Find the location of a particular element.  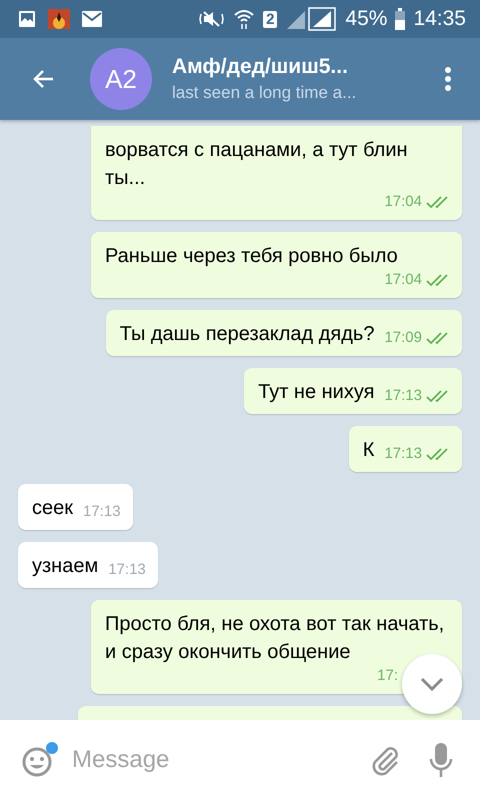

message-time: 17:09 is located at coordinates (403, 338).